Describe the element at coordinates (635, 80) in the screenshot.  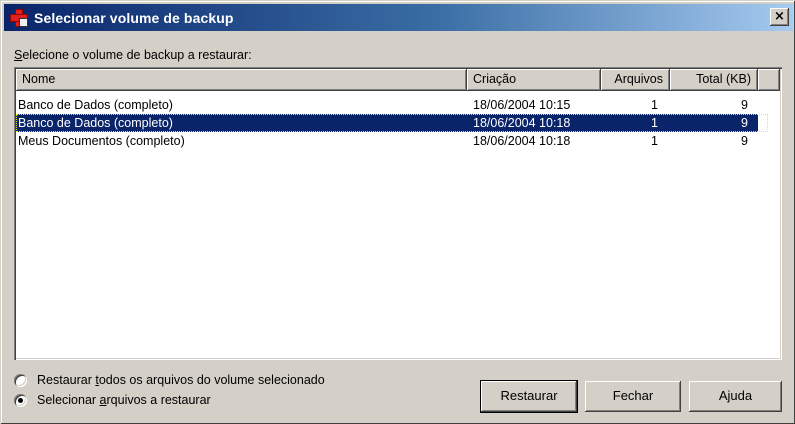
I see `column-header-arquivos: Arquivos` at that location.